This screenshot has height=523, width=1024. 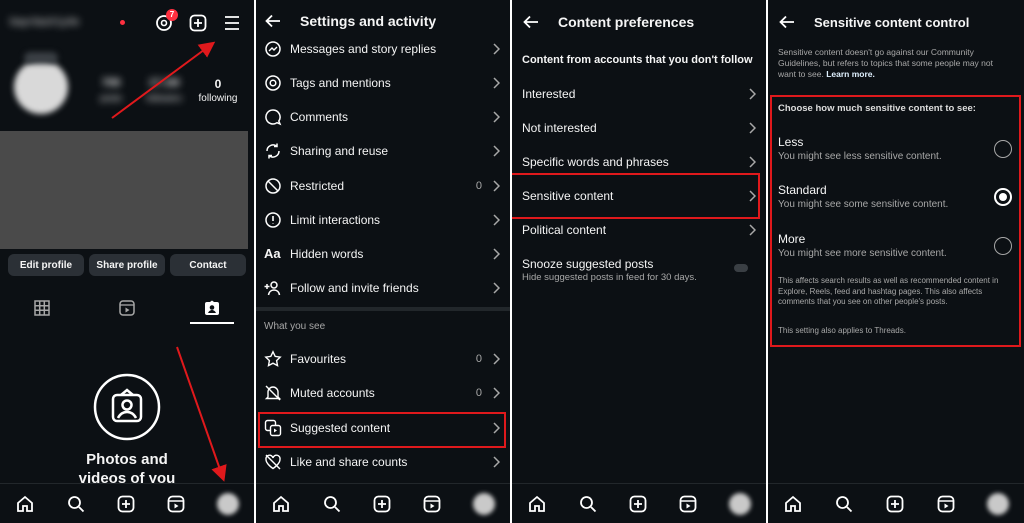 I want to click on muted-bell-icon, so click(x=273, y=393).